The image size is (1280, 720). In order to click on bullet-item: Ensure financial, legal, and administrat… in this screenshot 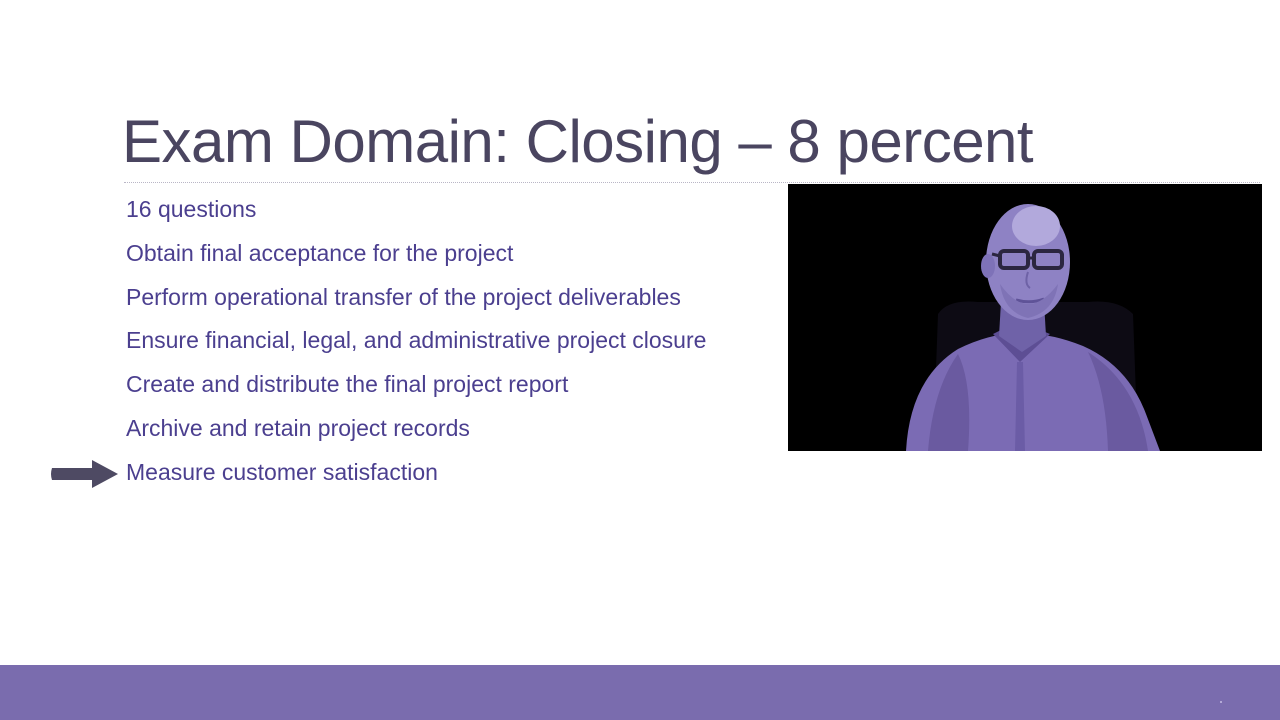, I will do `click(416, 340)`.